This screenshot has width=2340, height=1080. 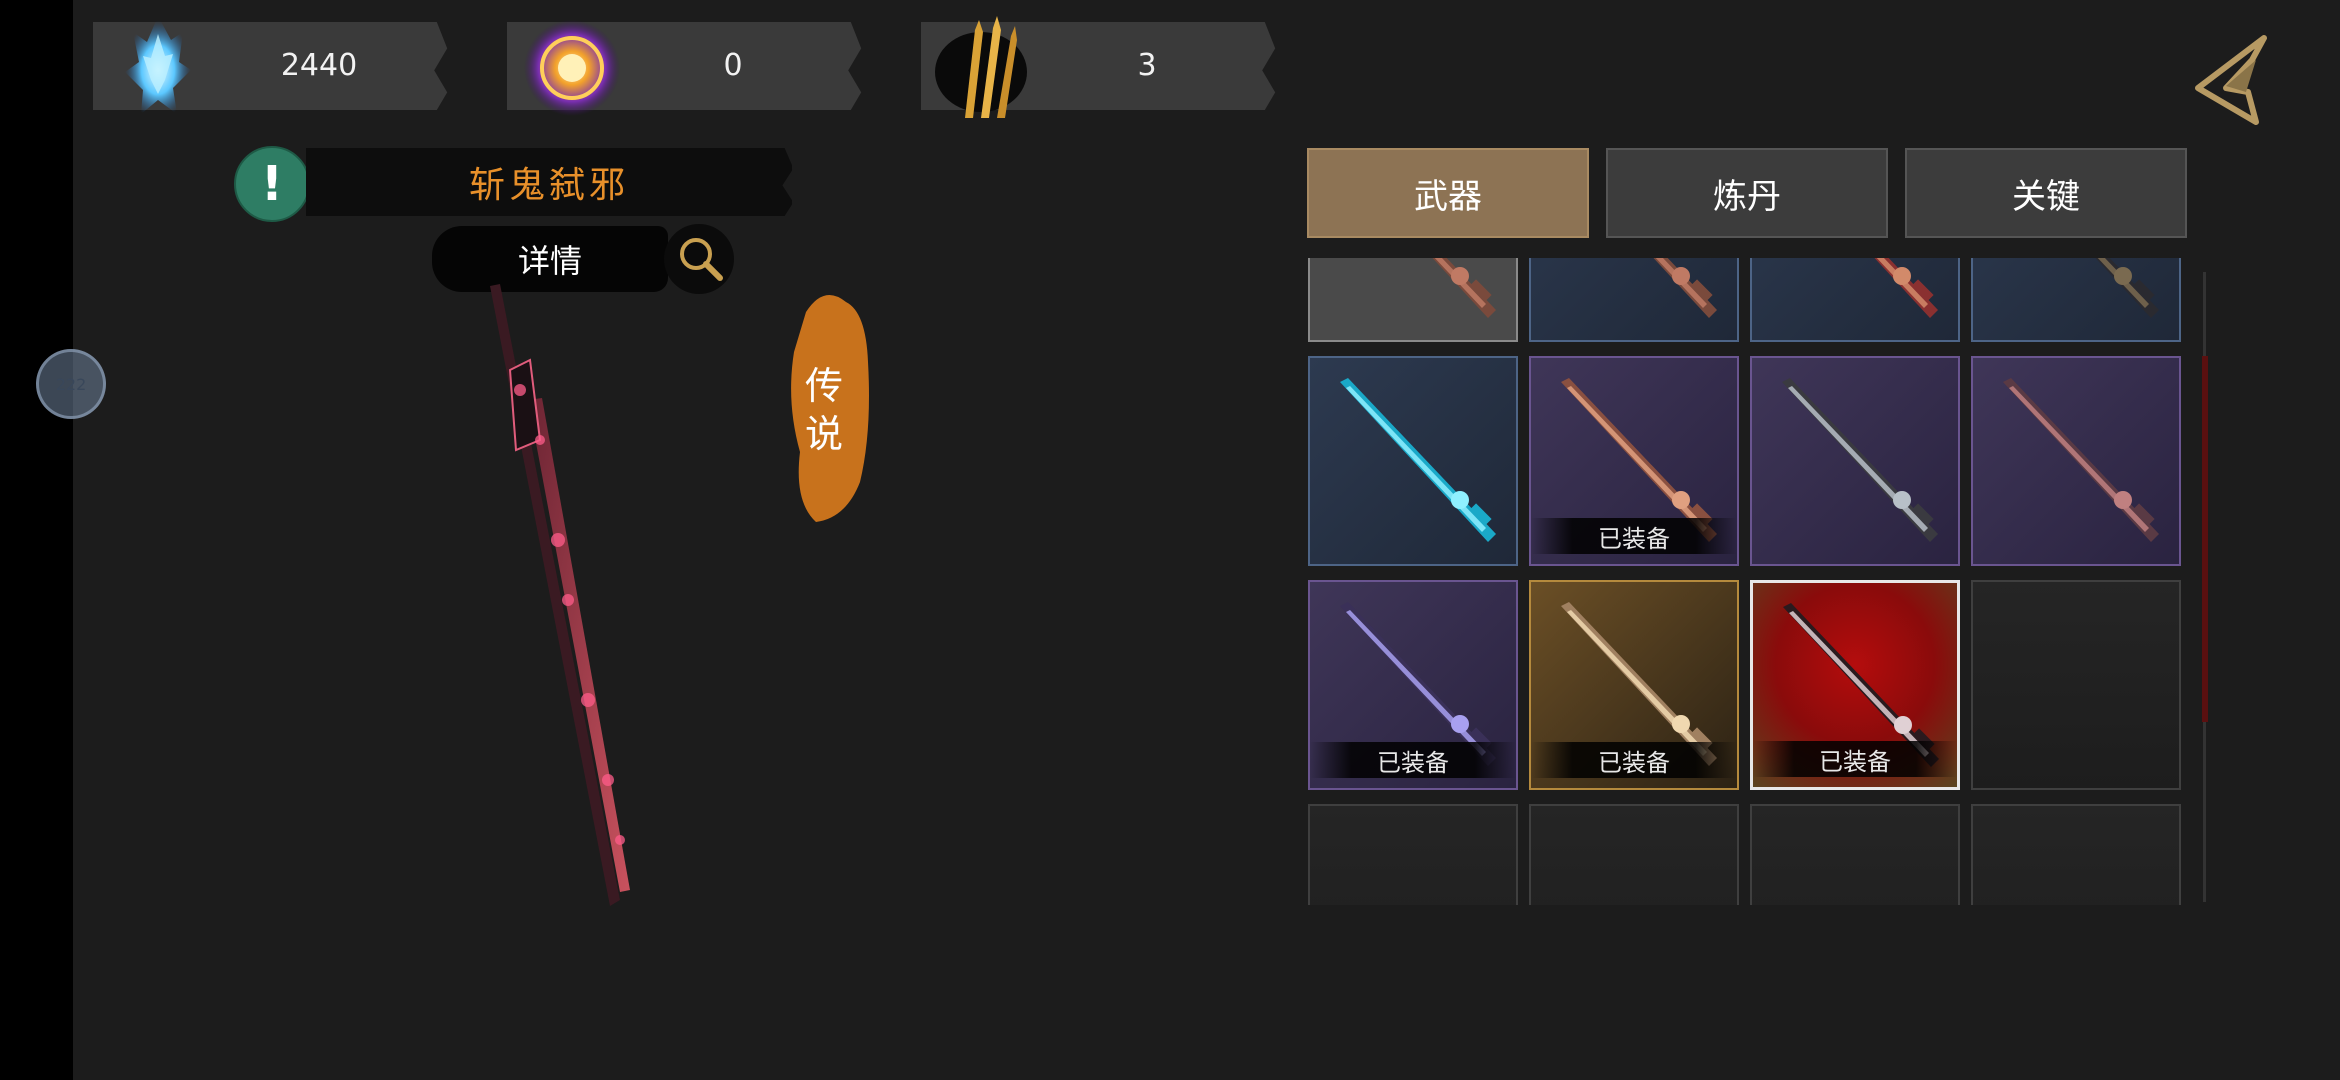 I want to click on golden-orb-icon, so click(x=572, y=68).